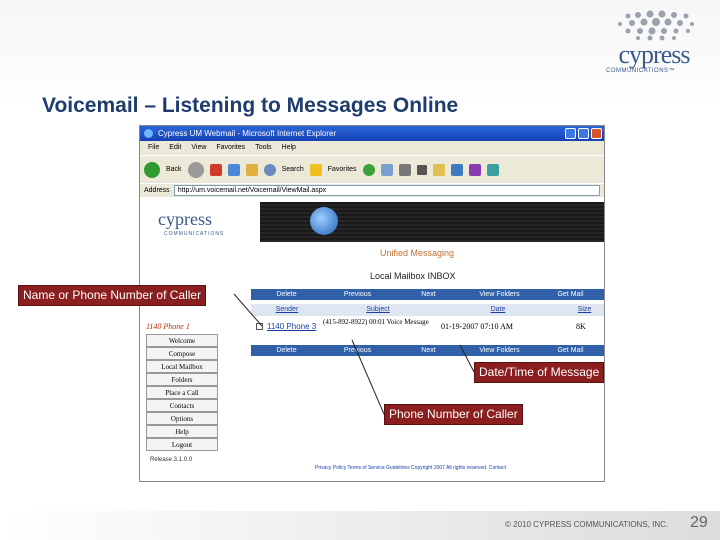 The width and height of the screenshot is (720, 540). Describe the element at coordinates (453, 414) in the screenshot. I see `callout-phone-caller: Phone Number of Caller` at that location.